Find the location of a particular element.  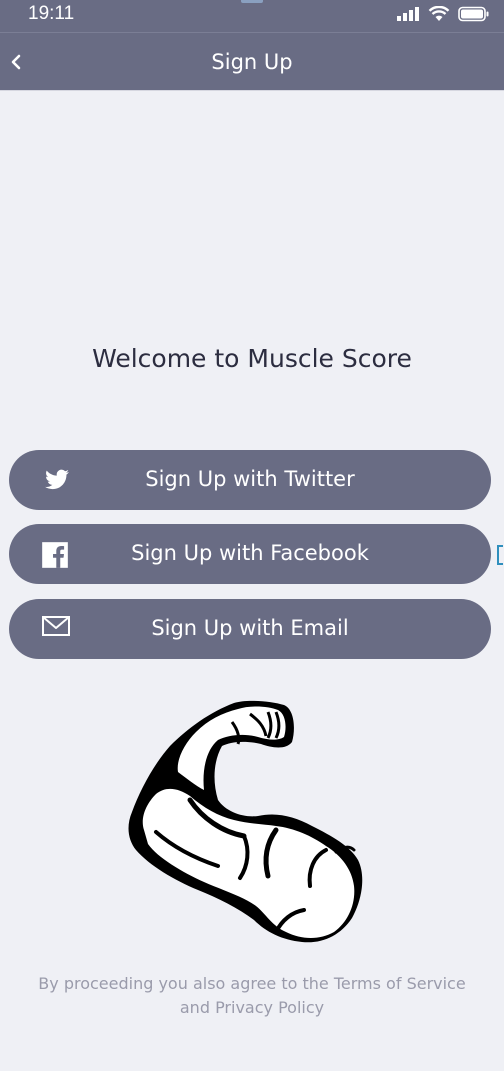

status-icons is located at coordinates (443, 14).